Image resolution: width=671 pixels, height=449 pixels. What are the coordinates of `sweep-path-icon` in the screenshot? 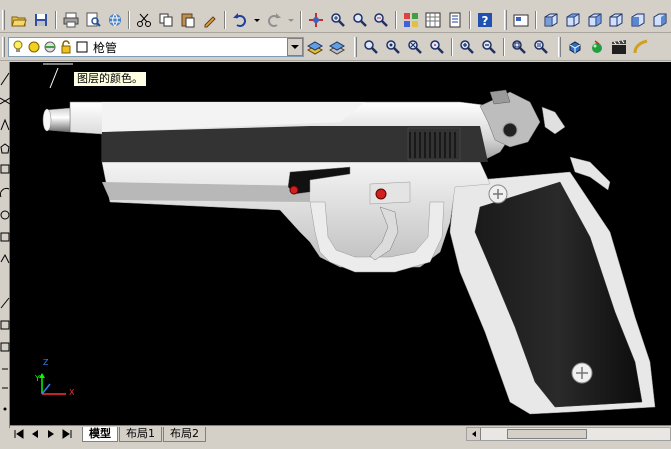 It's located at (641, 47).